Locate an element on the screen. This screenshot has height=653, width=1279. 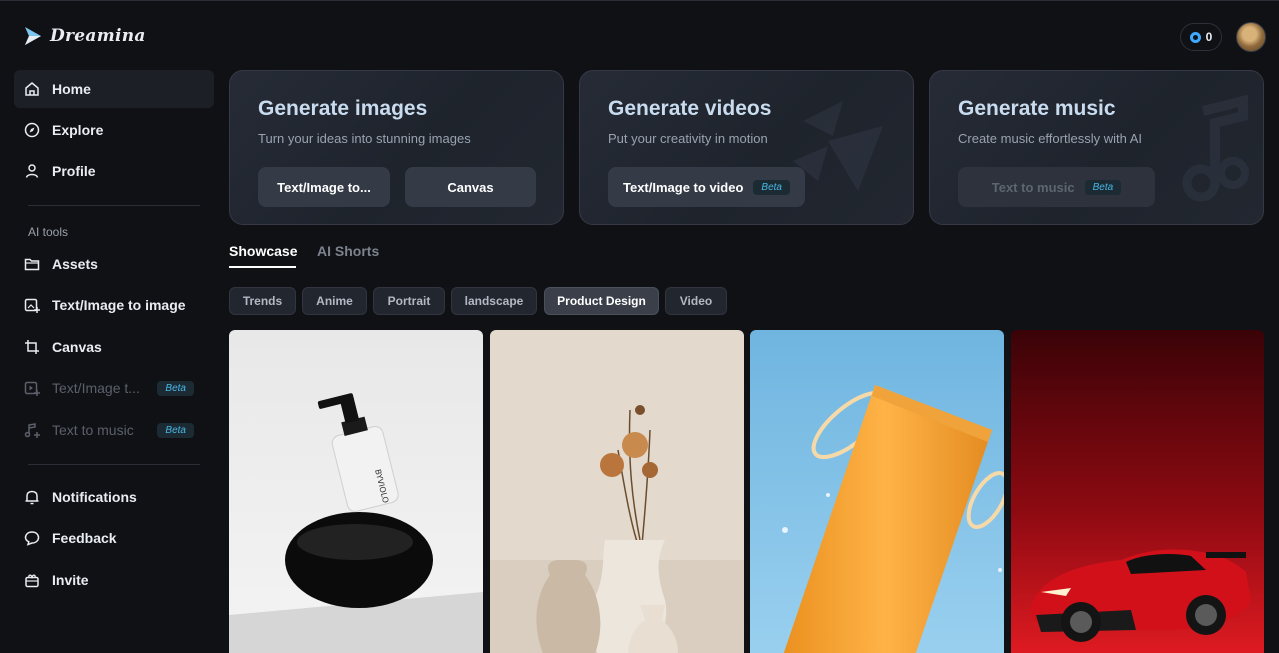
gallery-item-bottle: BYVIOLO is located at coordinates (356, 491).